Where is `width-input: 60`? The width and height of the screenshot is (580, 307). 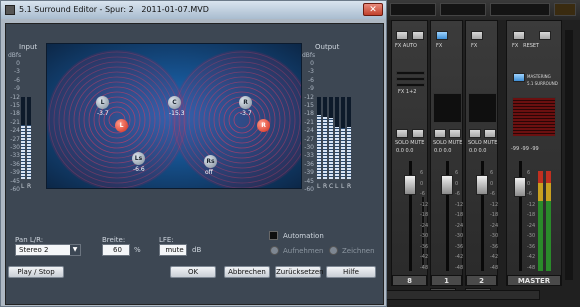 width-input: 60 is located at coordinates (116, 250).